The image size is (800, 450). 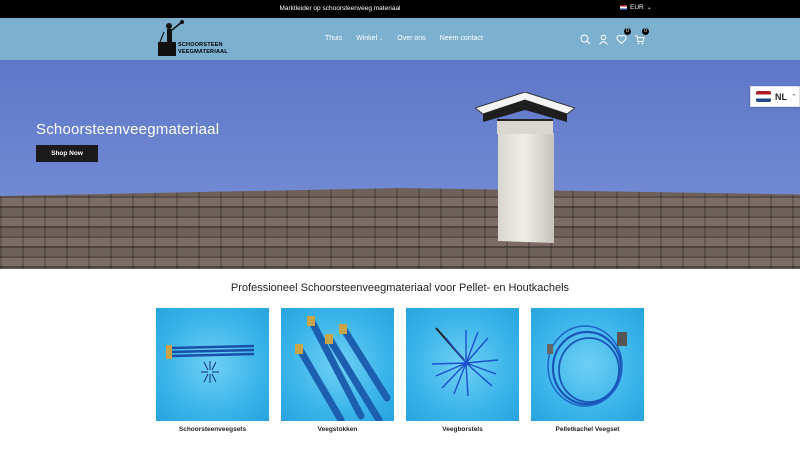 I want to click on nav-item-over-ons: Over ons, so click(x=411, y=38).